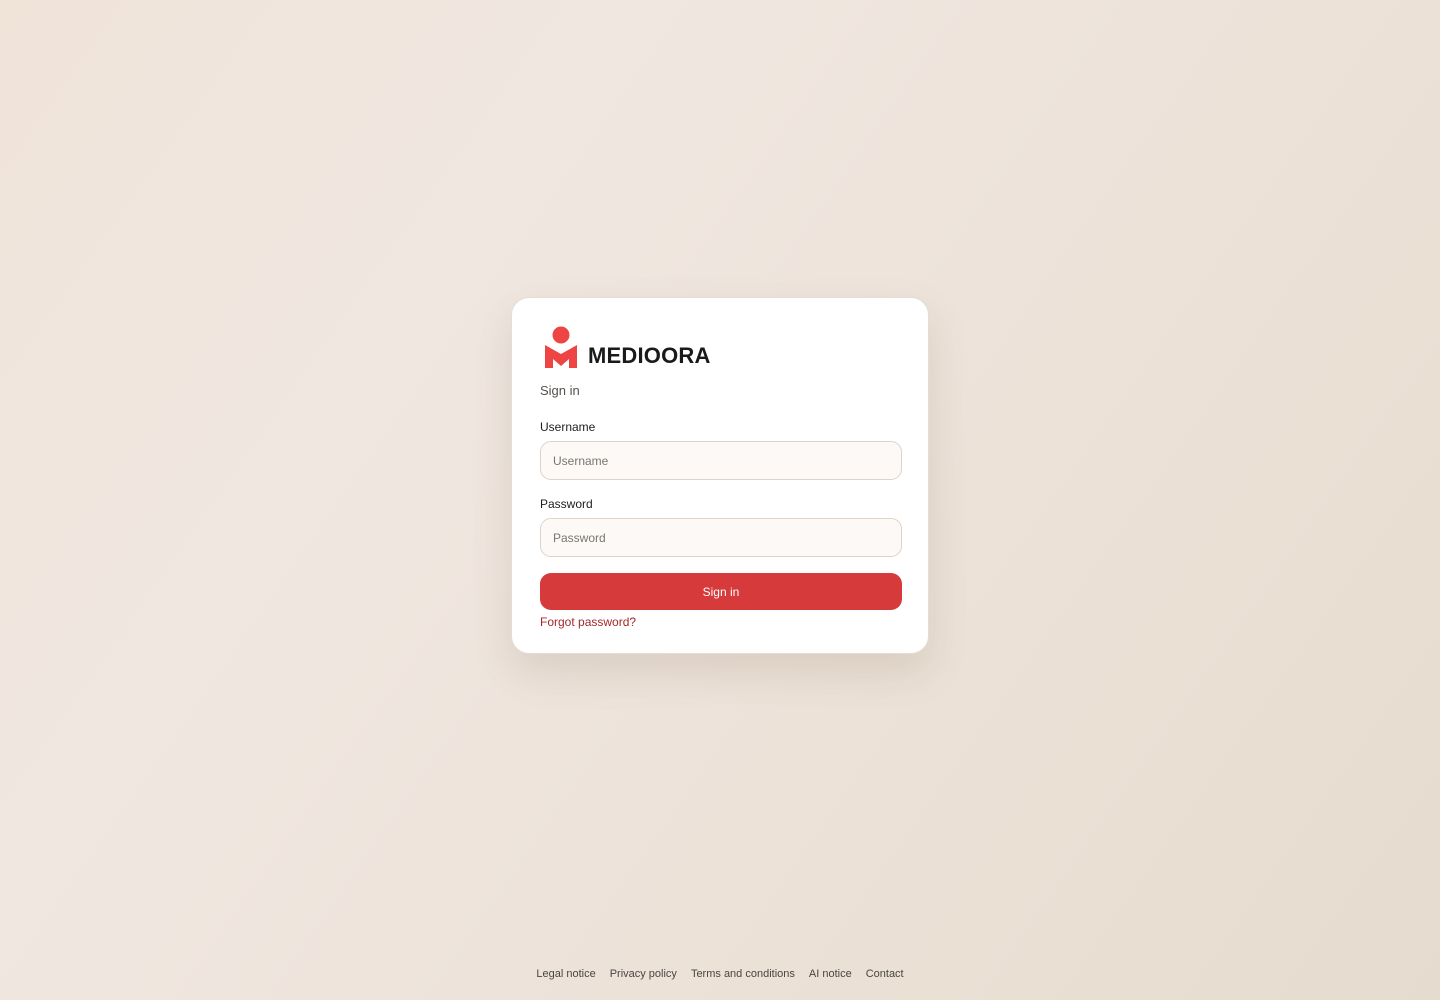 This screenshot has height=1000, width=1440. Describe the element at coordinates (643, 974) in the screenshot. I see `footer-link-privacy-policy: Privacy policy` at that location.